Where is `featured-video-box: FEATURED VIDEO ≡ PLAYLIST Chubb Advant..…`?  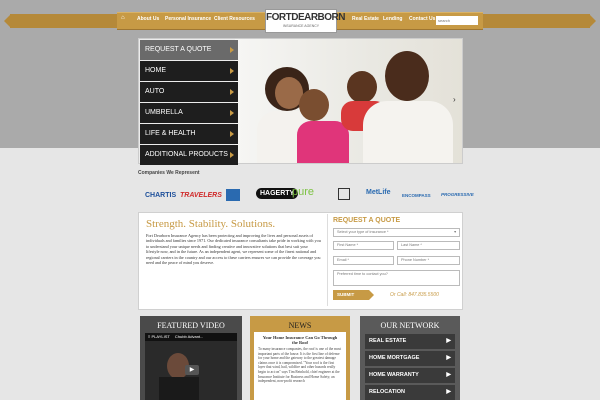
featured-video-box: FEATURED VIDEO ≡ PLAYLIST Chubb Advant..… is located at coordinates (191, 358).